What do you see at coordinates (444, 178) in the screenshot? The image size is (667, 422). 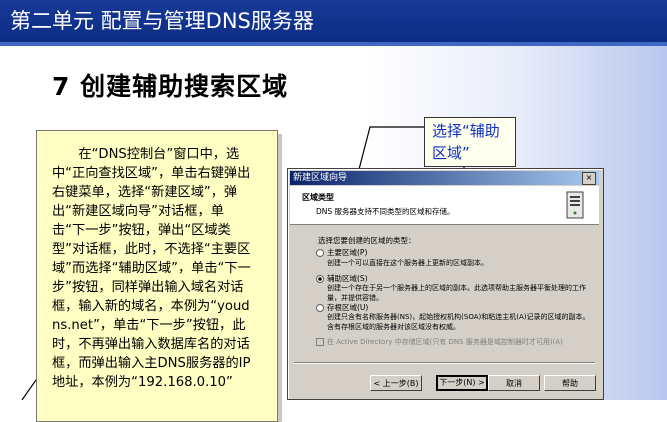 I see `dialog-title-bar: 新建区域向导 ×` at bounding box center [444, 178].